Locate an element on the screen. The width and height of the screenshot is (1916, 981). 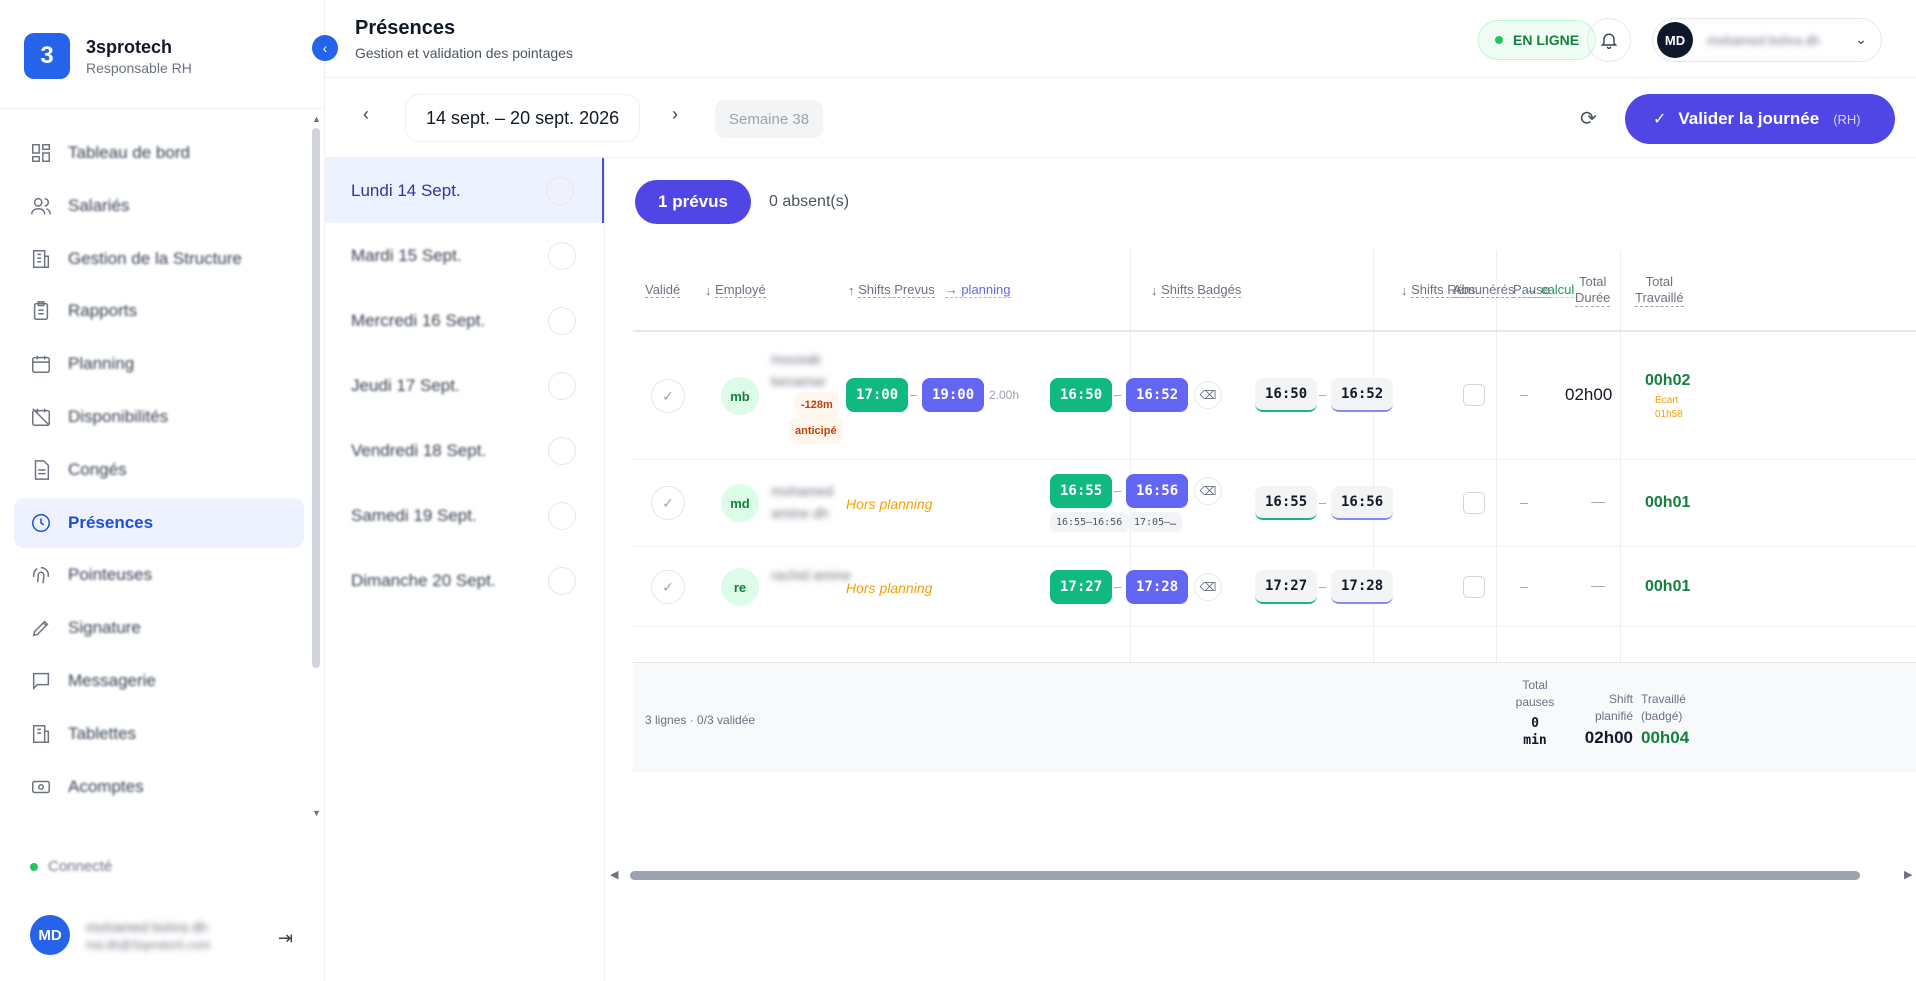
planned-end-chip: 19:00 is located at coordinates (953, 395).